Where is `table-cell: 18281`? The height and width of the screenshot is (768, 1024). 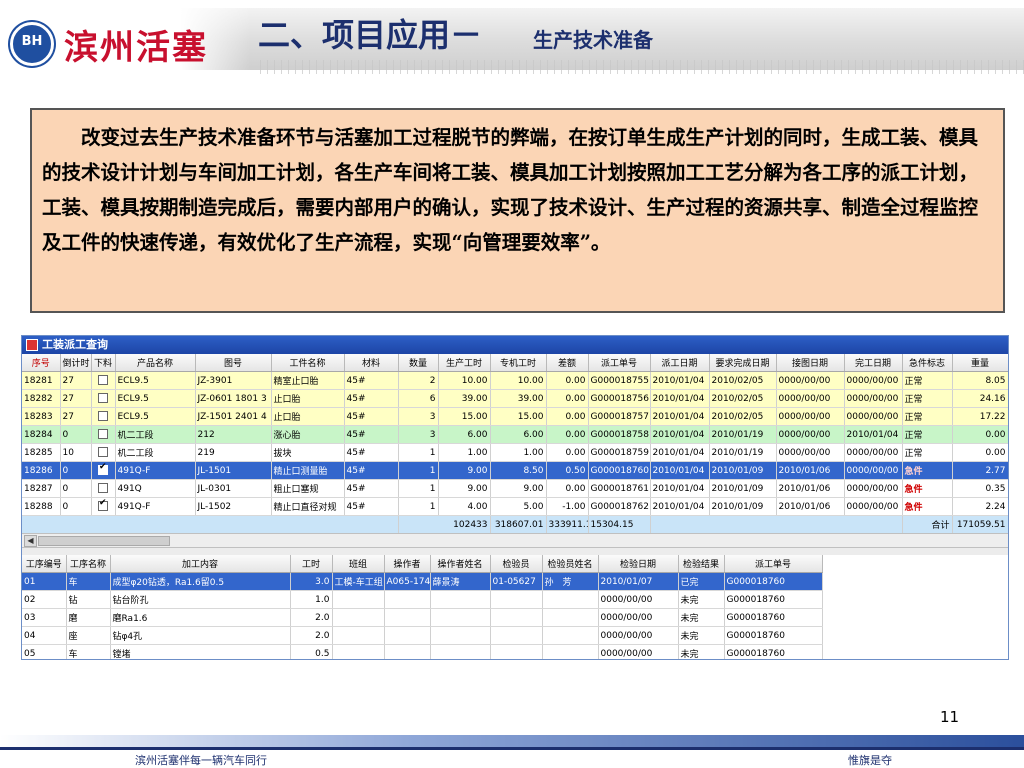 table-cell: 18281 is located at coordinates (41, 380).